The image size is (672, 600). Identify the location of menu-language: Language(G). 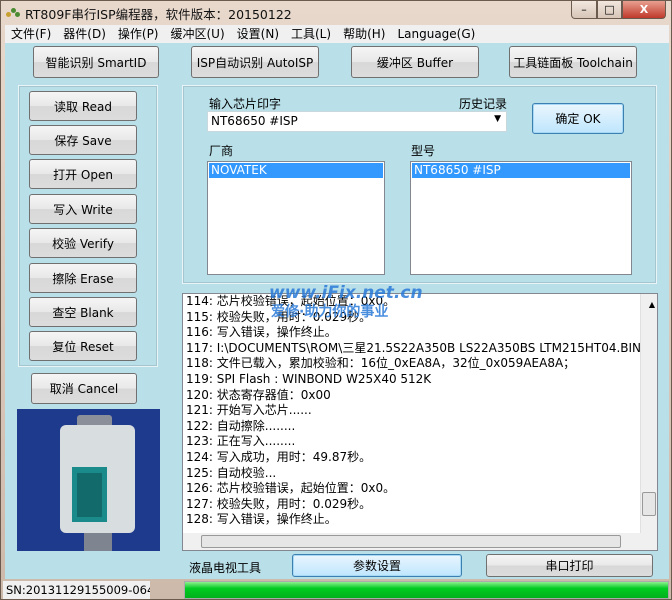
(436, 34).